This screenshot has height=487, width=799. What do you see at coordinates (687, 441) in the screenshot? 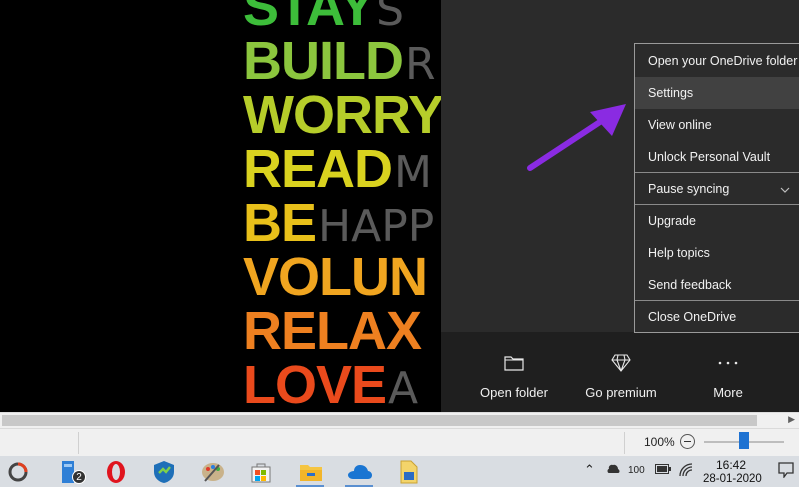
I see `zoom-out-button` at bounding box center [687, 441].